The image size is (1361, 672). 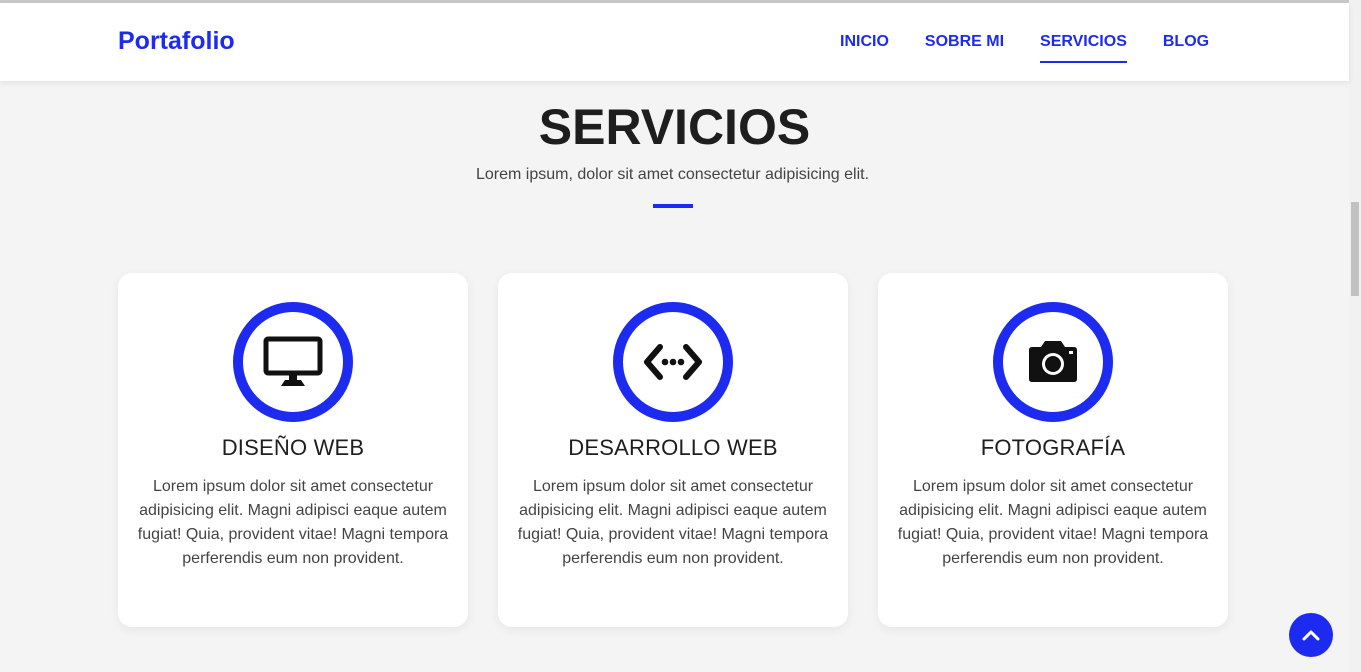 What do you see at coordinates (1186, 42) in the screenshot?
I see `nav-link-blog: BLOG` at bounding box center [1186, 42].